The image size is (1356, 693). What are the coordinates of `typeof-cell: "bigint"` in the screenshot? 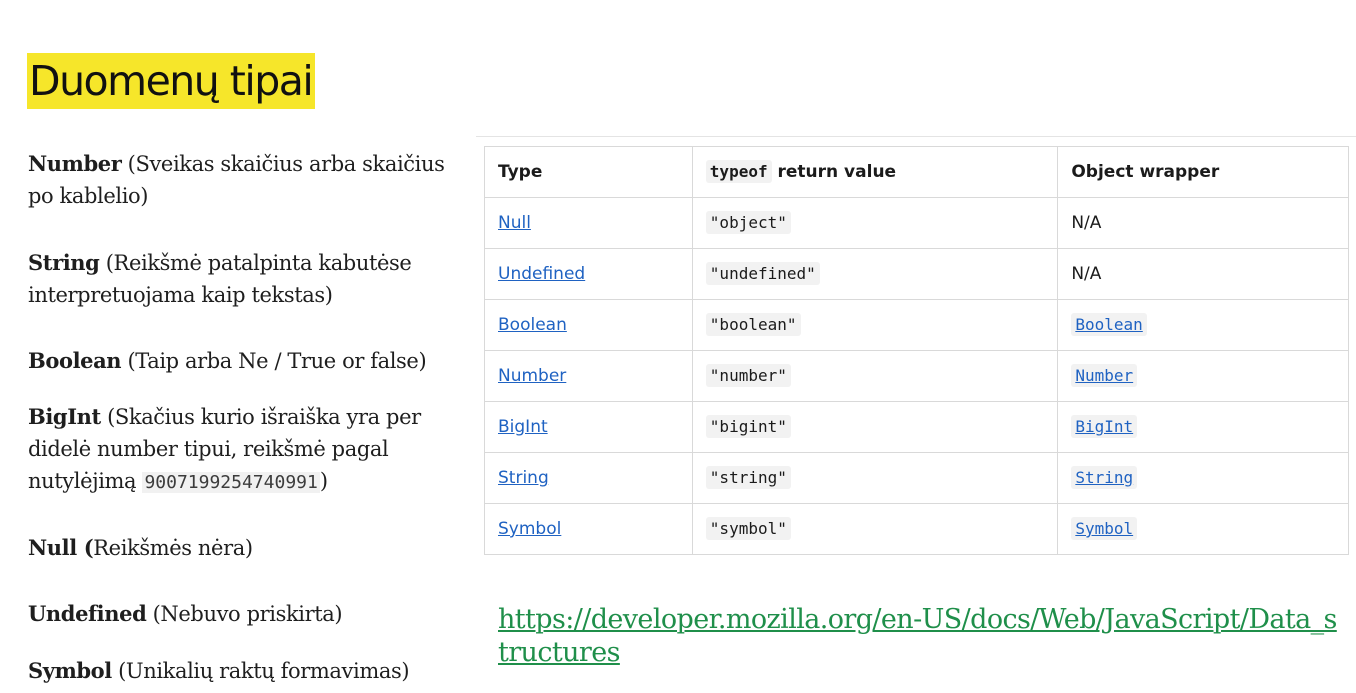 It's located at (875, 427).